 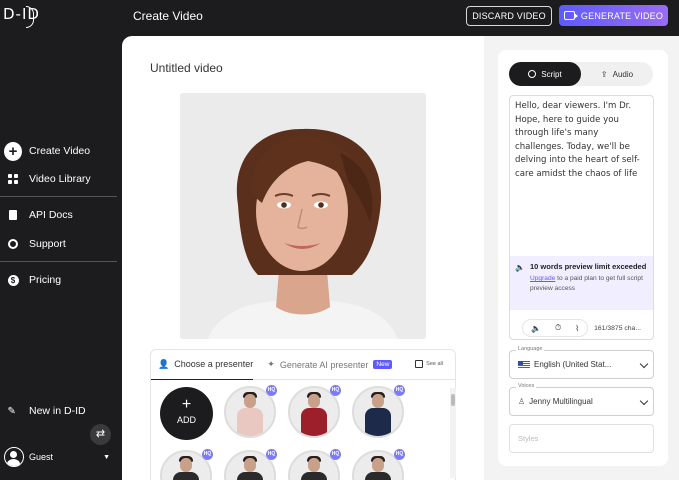 I want to click on document-icon, so click(x=13, y=215).